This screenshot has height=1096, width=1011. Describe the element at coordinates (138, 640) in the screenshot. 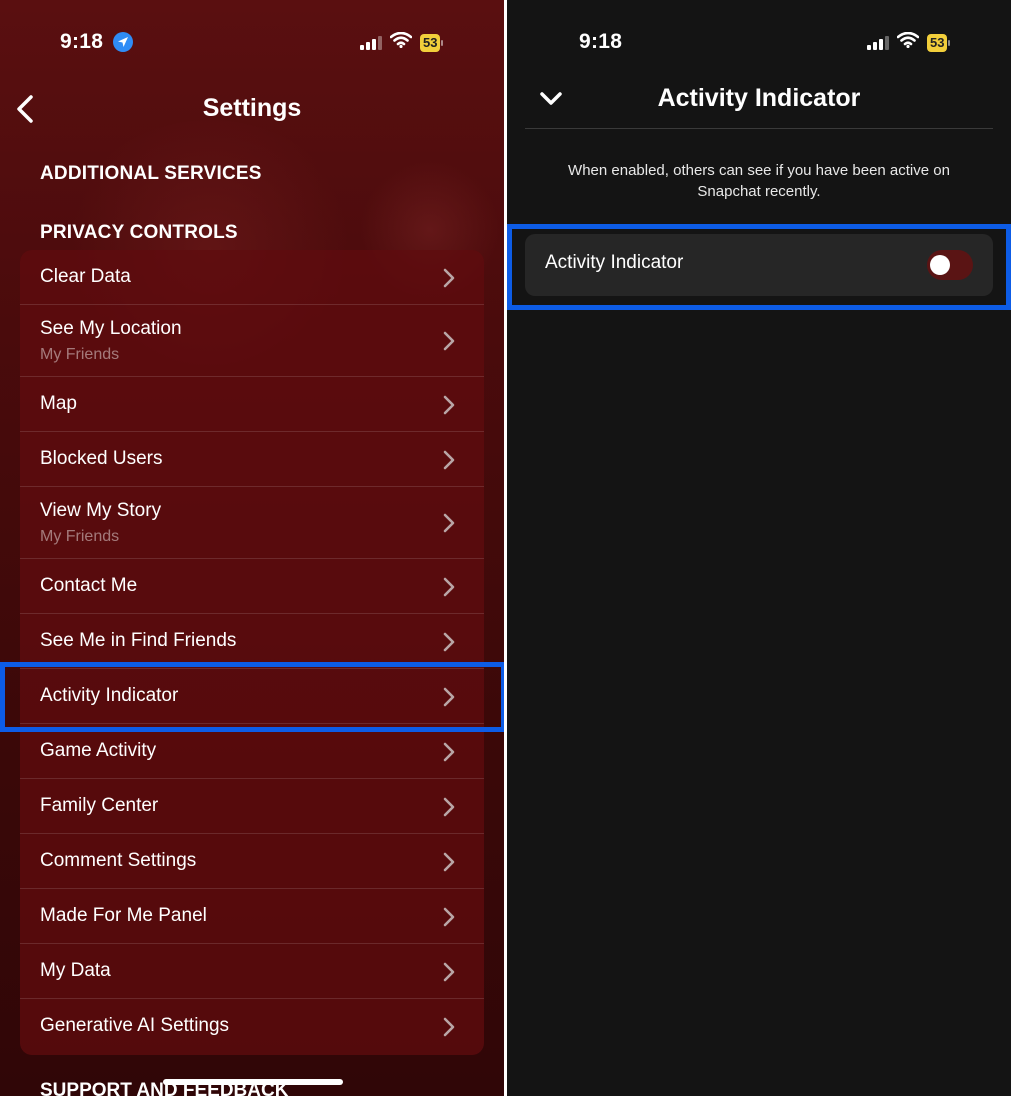

I see `list-item-label: See Me in Find Friends` at that location.